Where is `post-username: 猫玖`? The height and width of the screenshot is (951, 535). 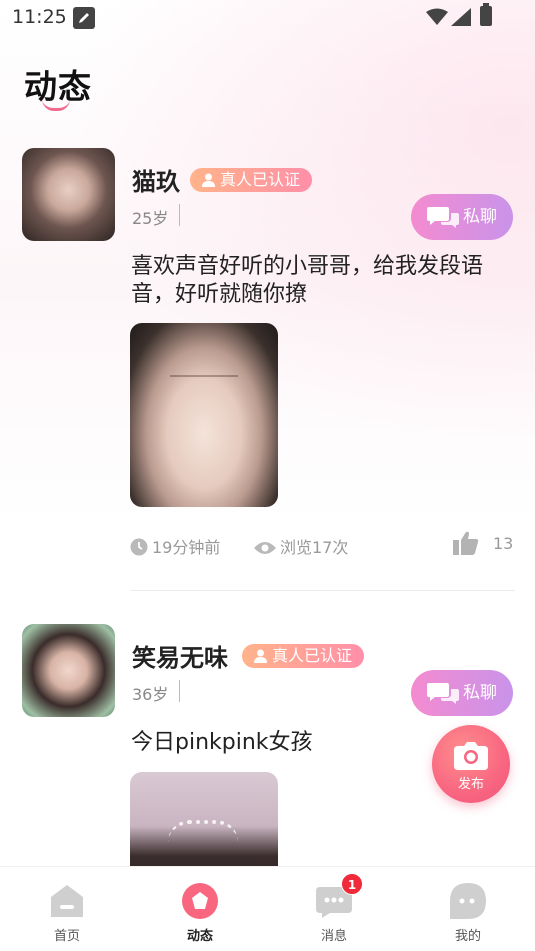 post-username: 猫玖 is located at coordinates (156, 179).